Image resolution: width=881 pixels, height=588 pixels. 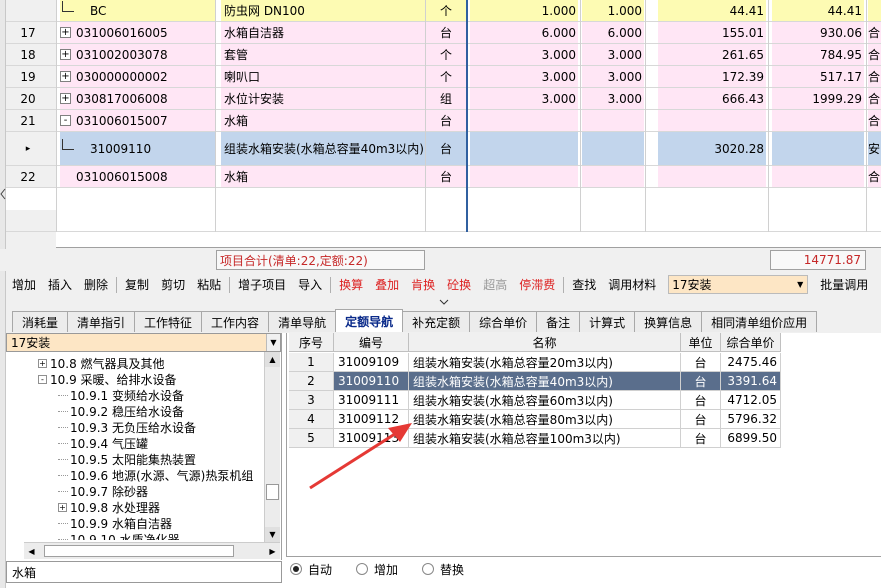 What do you see at coordinates (138, 176) in the screenshot?
I see `item-code: 031006015008` at bounding box center [138, 176].